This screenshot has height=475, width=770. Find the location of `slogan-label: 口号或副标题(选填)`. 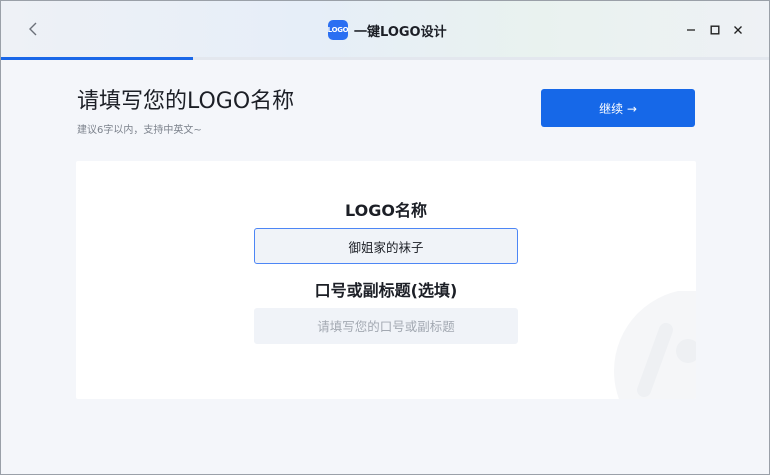

slogan-label: 口号或副标题(选填) is located at coordinates (386, 290).